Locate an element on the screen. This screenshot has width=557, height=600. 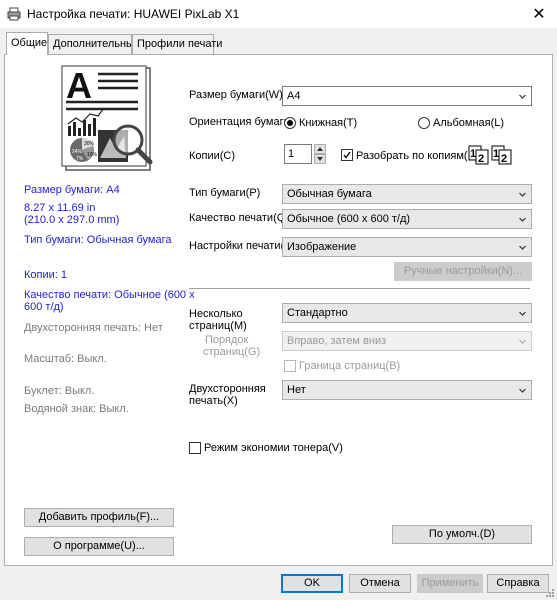
tab-label: Общие is located at coordinates (29, 43).